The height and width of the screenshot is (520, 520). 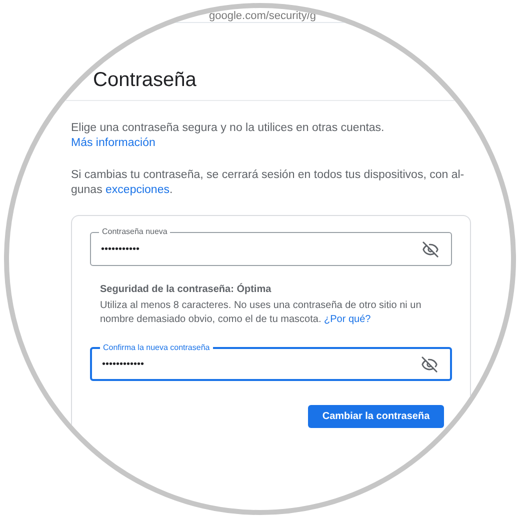 I want to click on field-label: Confirma la nueva contraseña, so click(x=156, y=348).